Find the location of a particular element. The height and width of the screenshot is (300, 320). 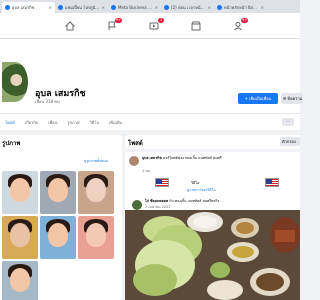

notification-badge: 1 is located at coordinates (161, 20).